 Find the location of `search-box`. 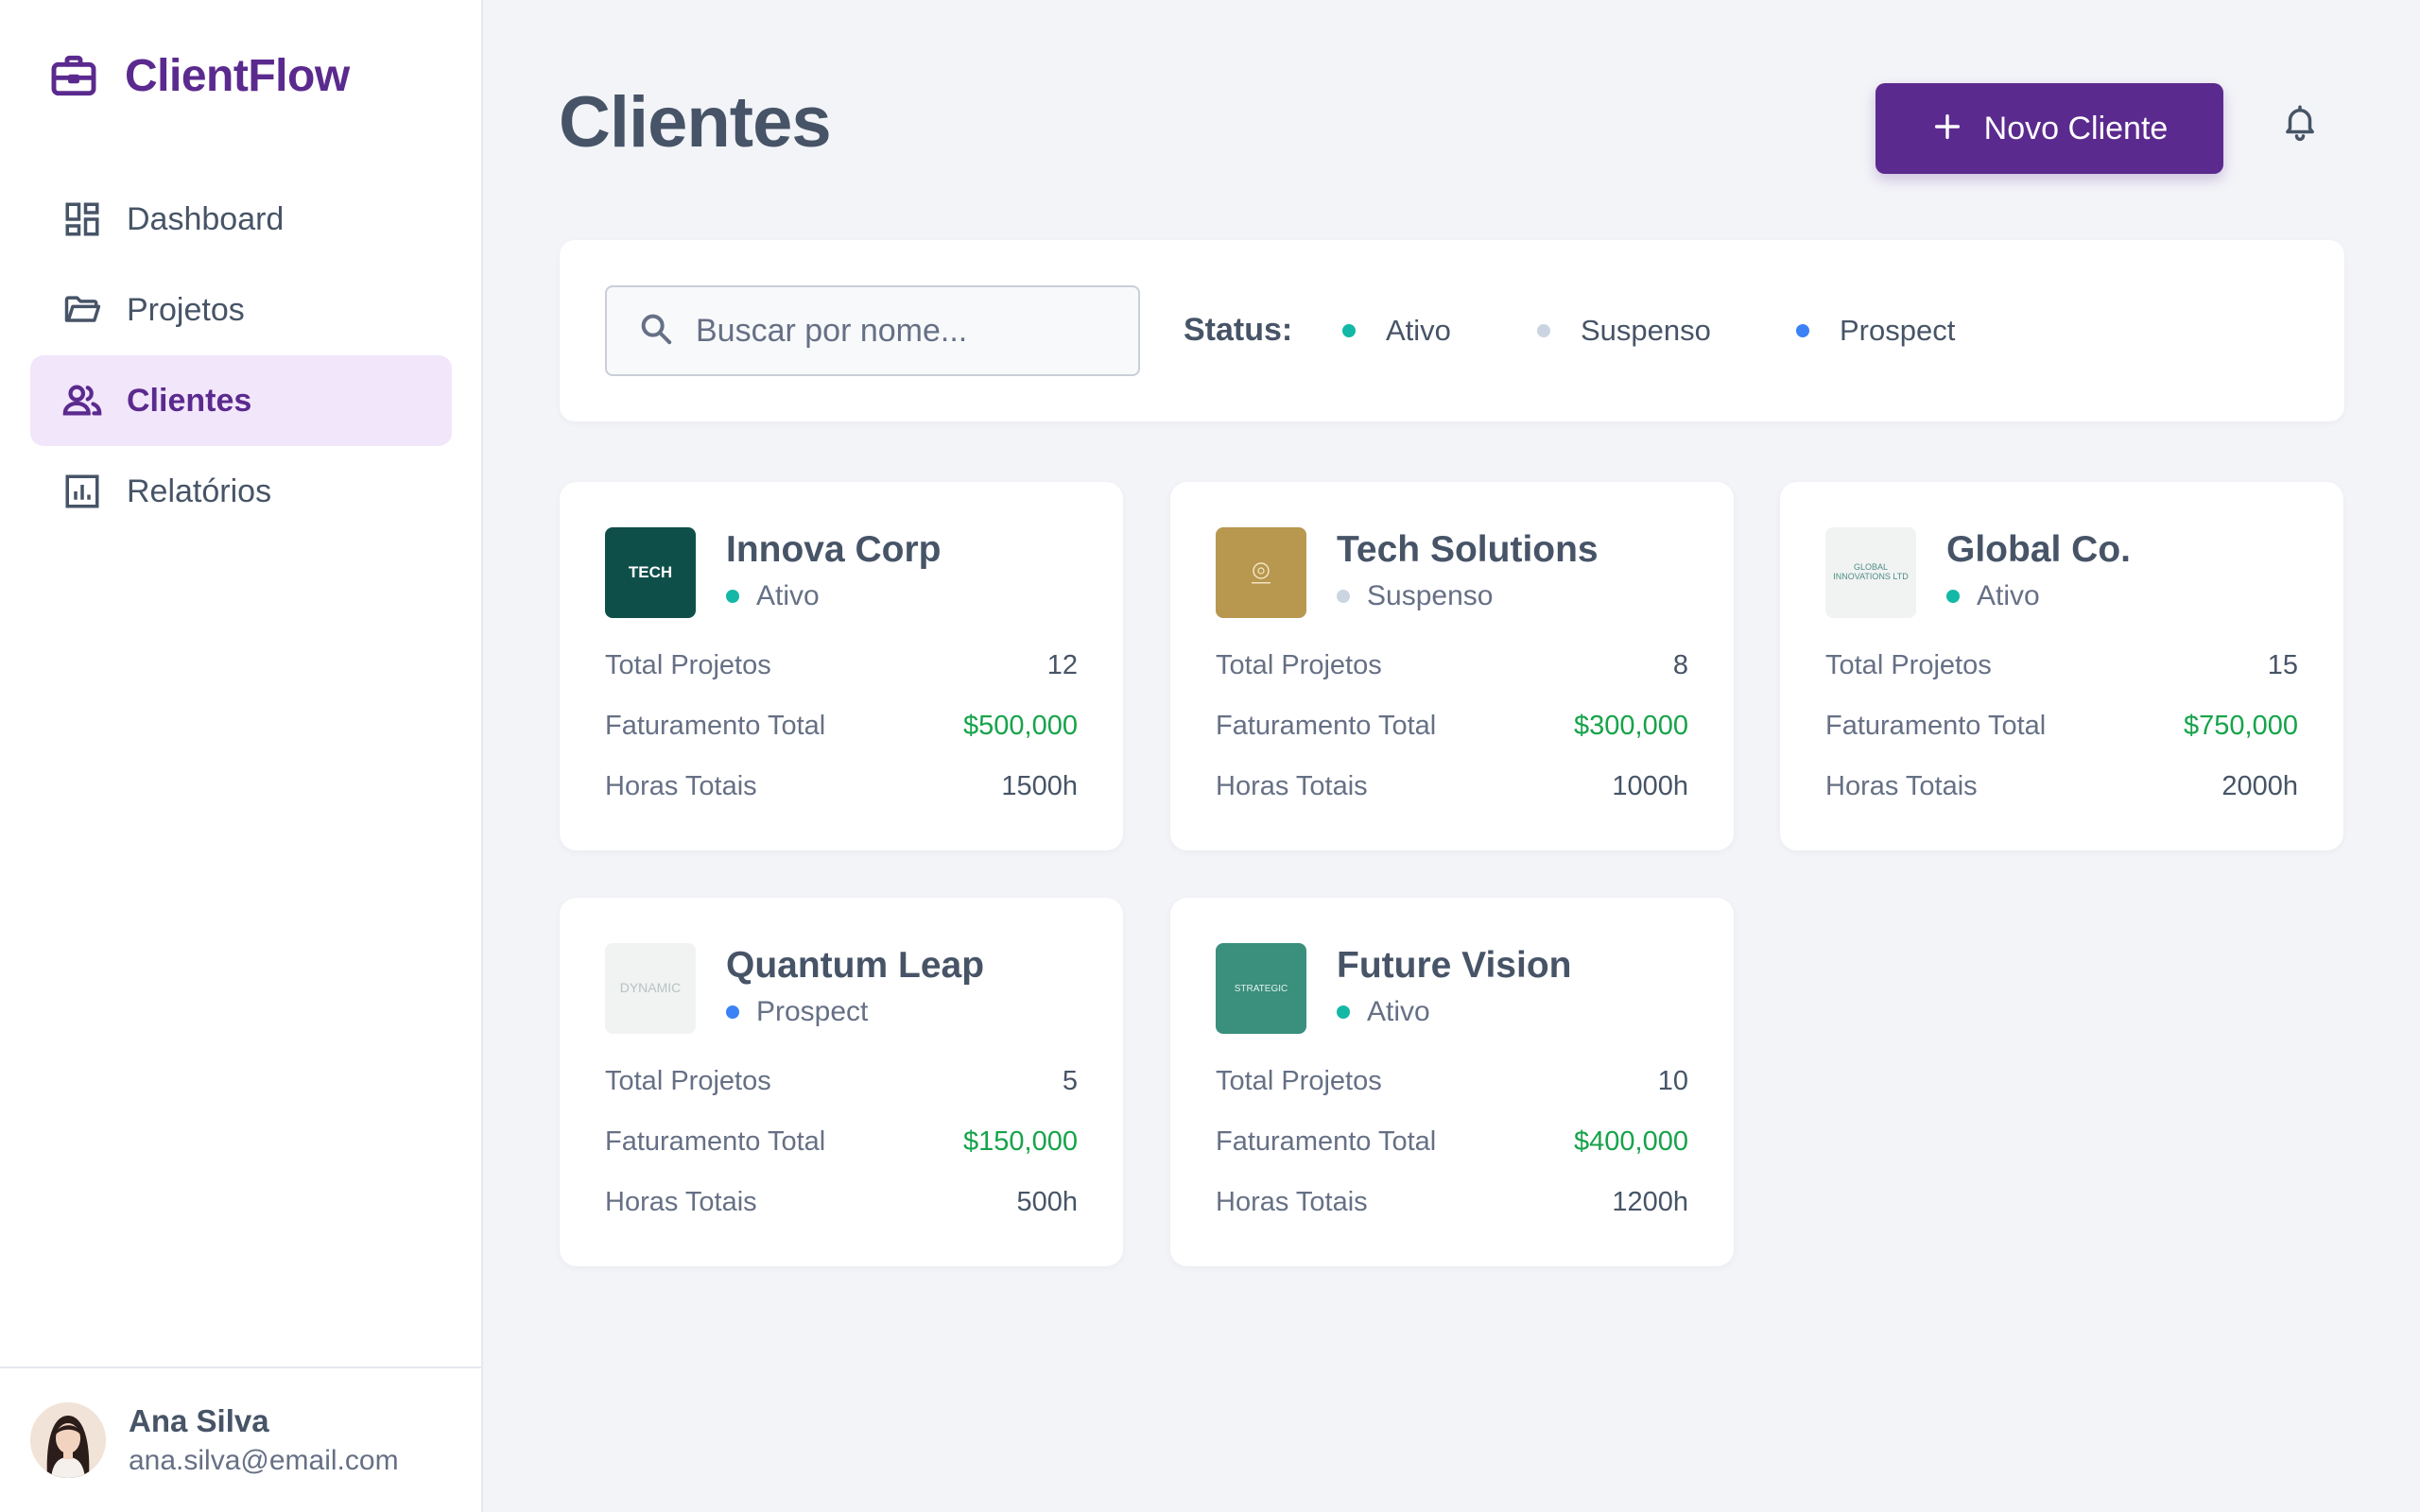

search-box is located at coordinates (872, 330).